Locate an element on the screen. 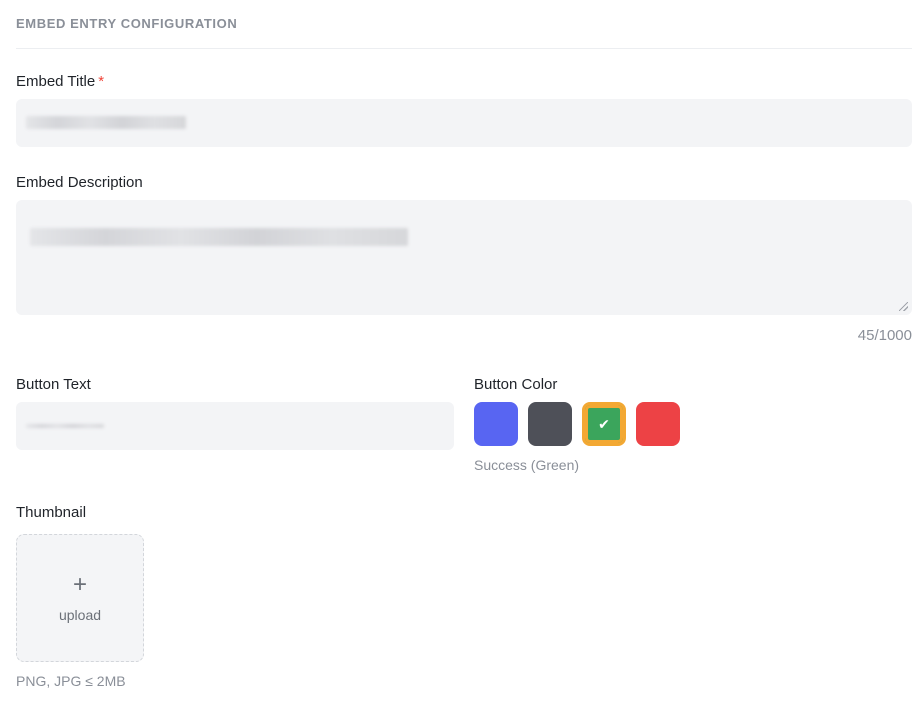 This screenshot has height=707, width=919. button-text-input is located at coordinates (235, 426).